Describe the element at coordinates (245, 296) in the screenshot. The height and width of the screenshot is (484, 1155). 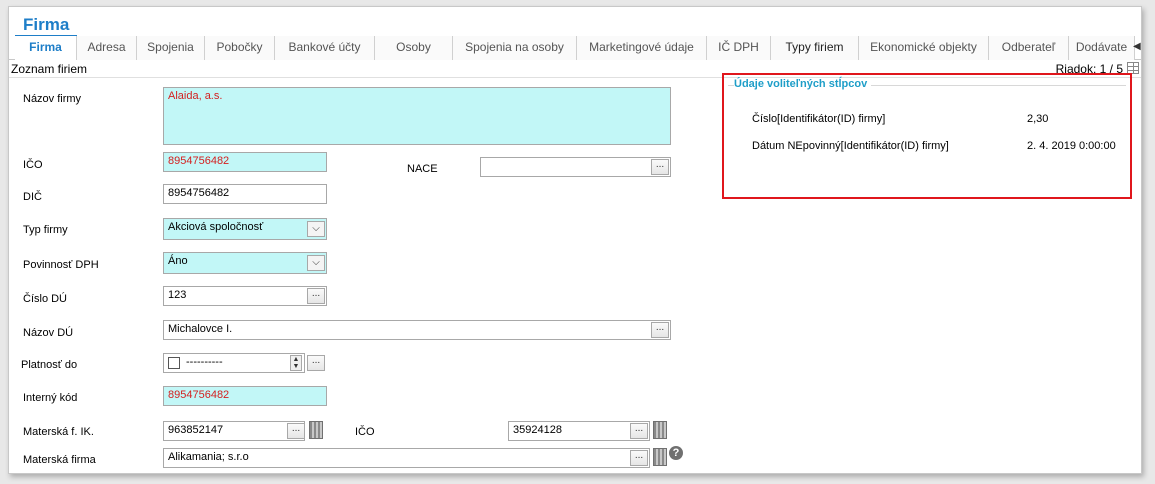
I see `tax-office-number-field: 123` at that location.